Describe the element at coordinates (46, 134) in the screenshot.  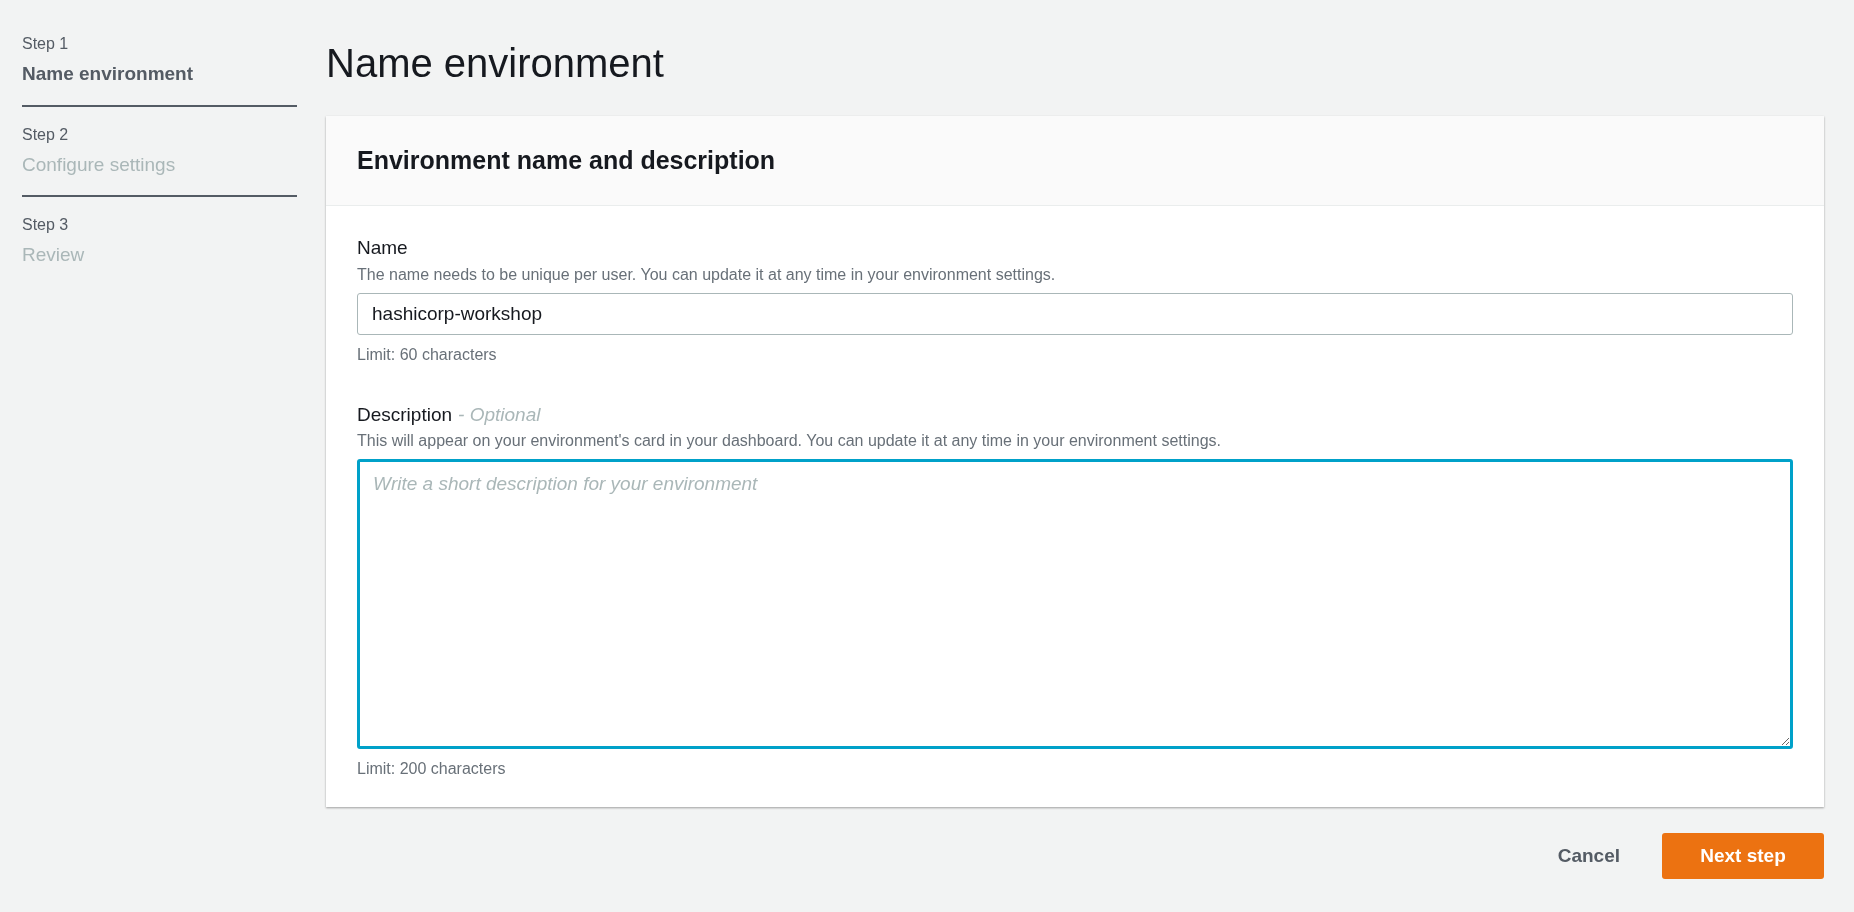
I see `step-number: Step 2` at that location.